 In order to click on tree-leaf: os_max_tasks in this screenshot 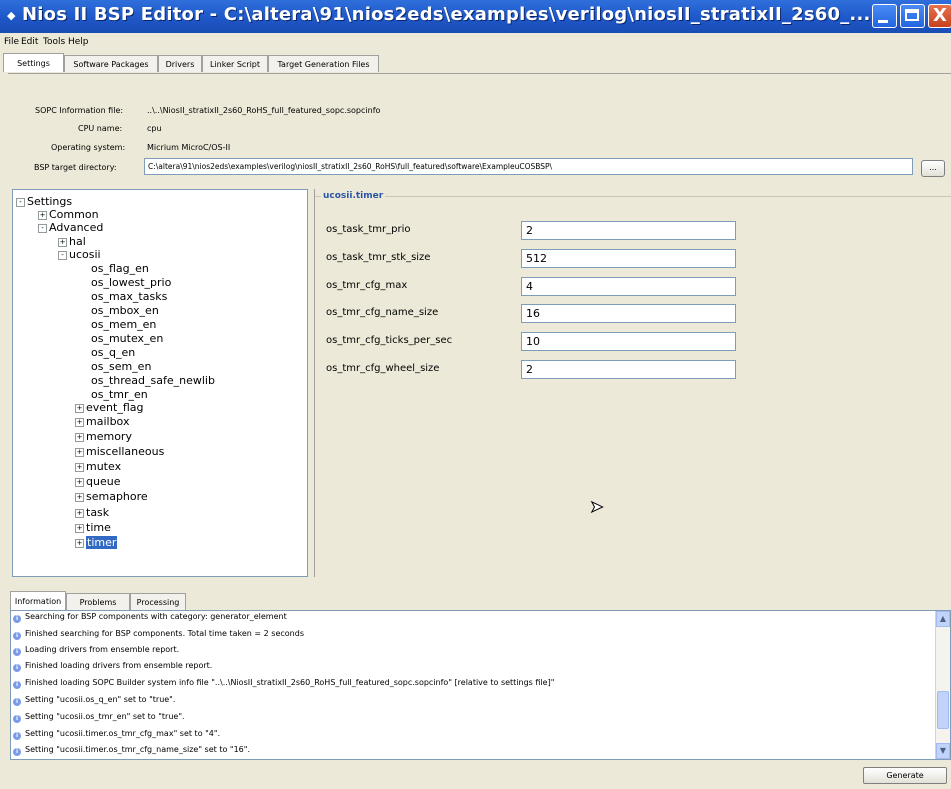, I will do `click(129, 296)`.